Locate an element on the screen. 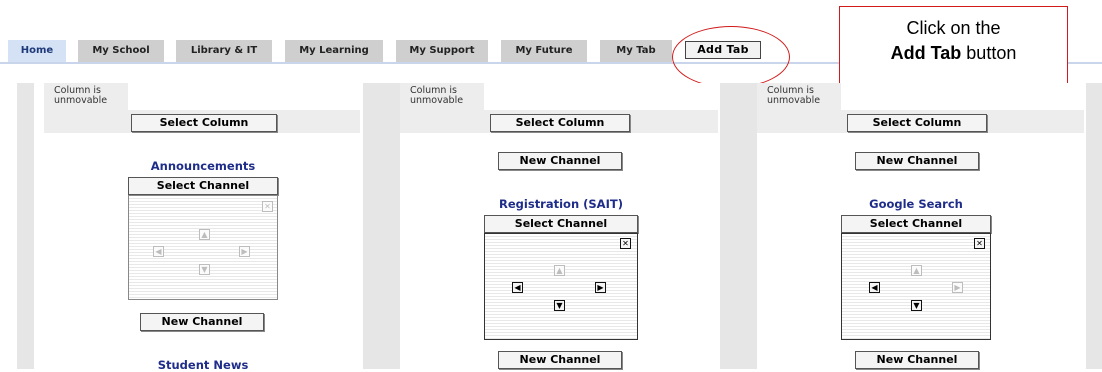  highlight-ellipse is located at coordinates (731, 57).